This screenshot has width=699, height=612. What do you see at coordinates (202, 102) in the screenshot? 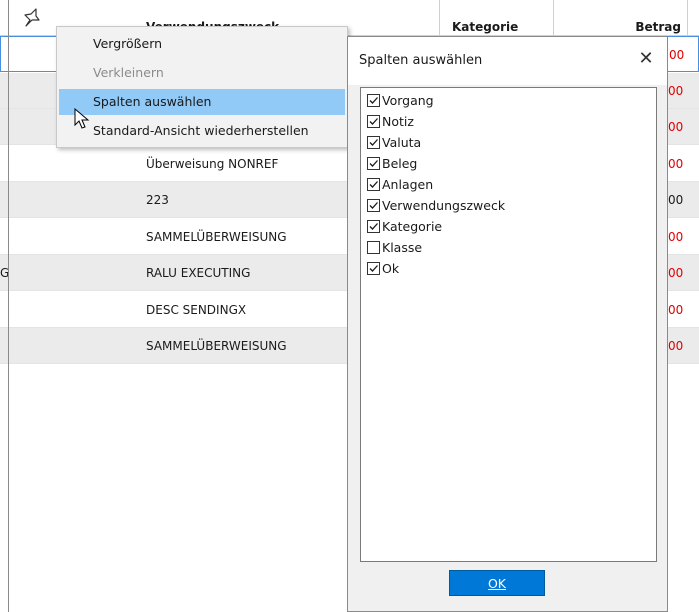
I see `menu-item-spalten-auswaehlen: Spalten auswählen` at bounding box center [202, 102].